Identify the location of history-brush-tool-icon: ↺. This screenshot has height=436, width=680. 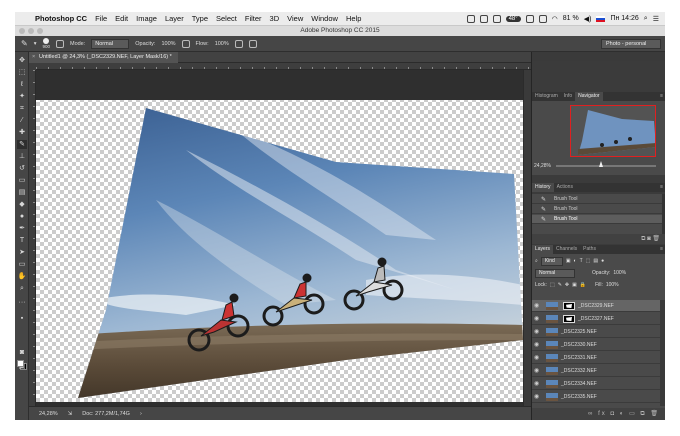
(22, 168).